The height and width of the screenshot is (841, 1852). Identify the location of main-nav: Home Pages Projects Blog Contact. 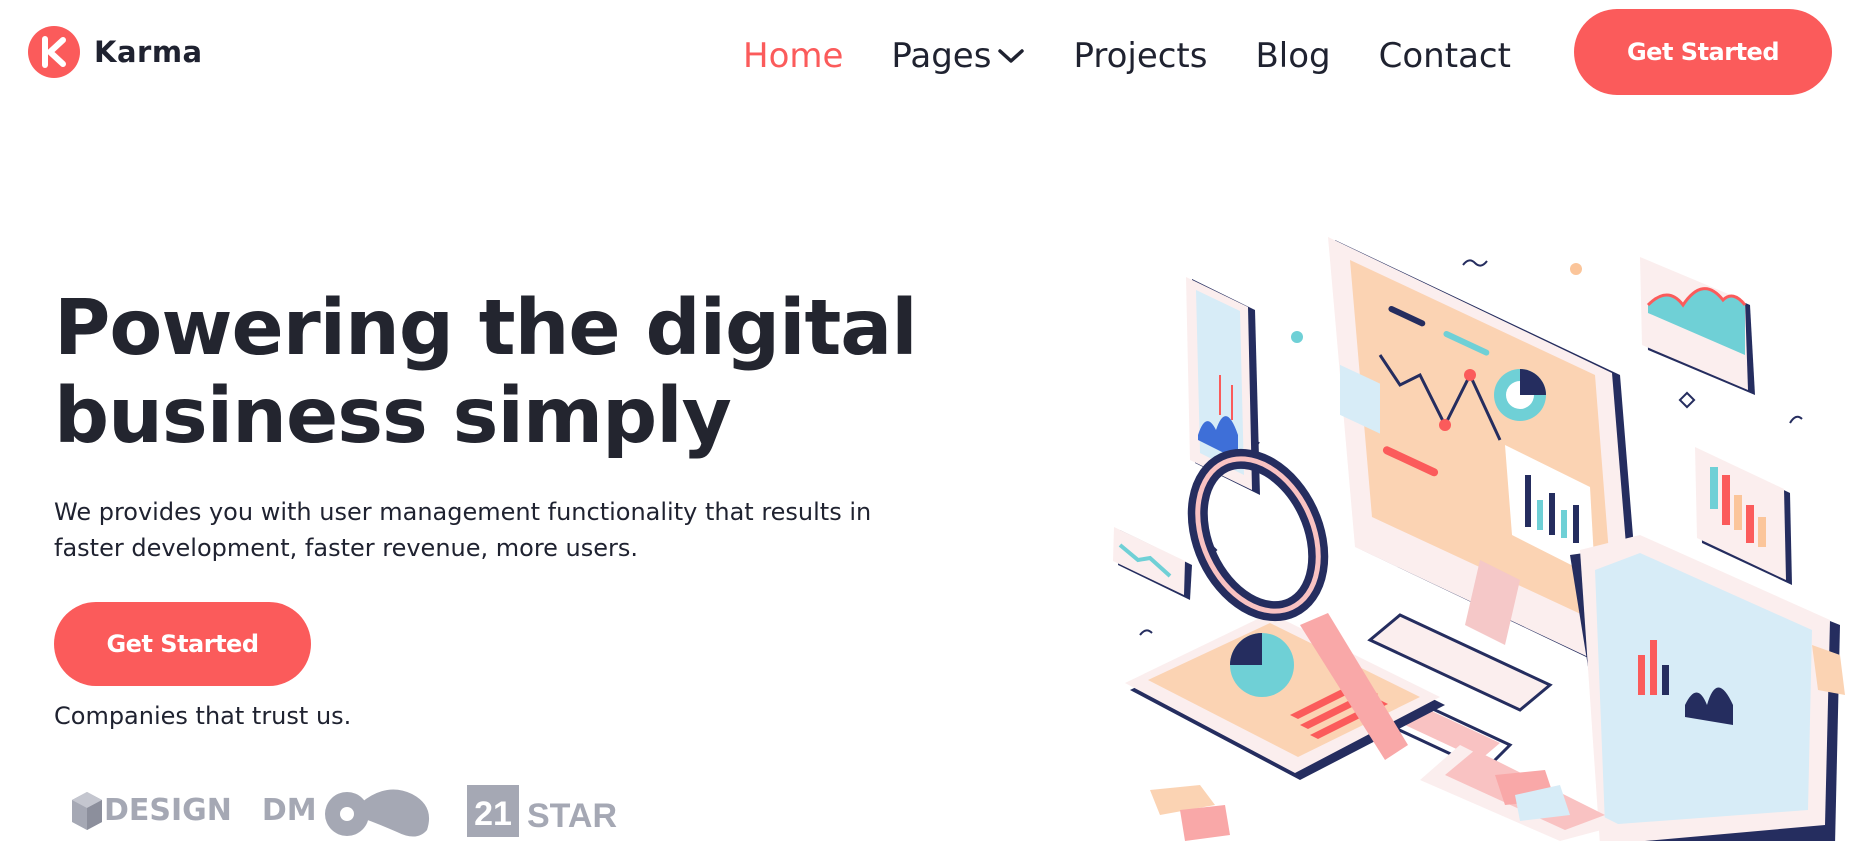
(1151, 56).